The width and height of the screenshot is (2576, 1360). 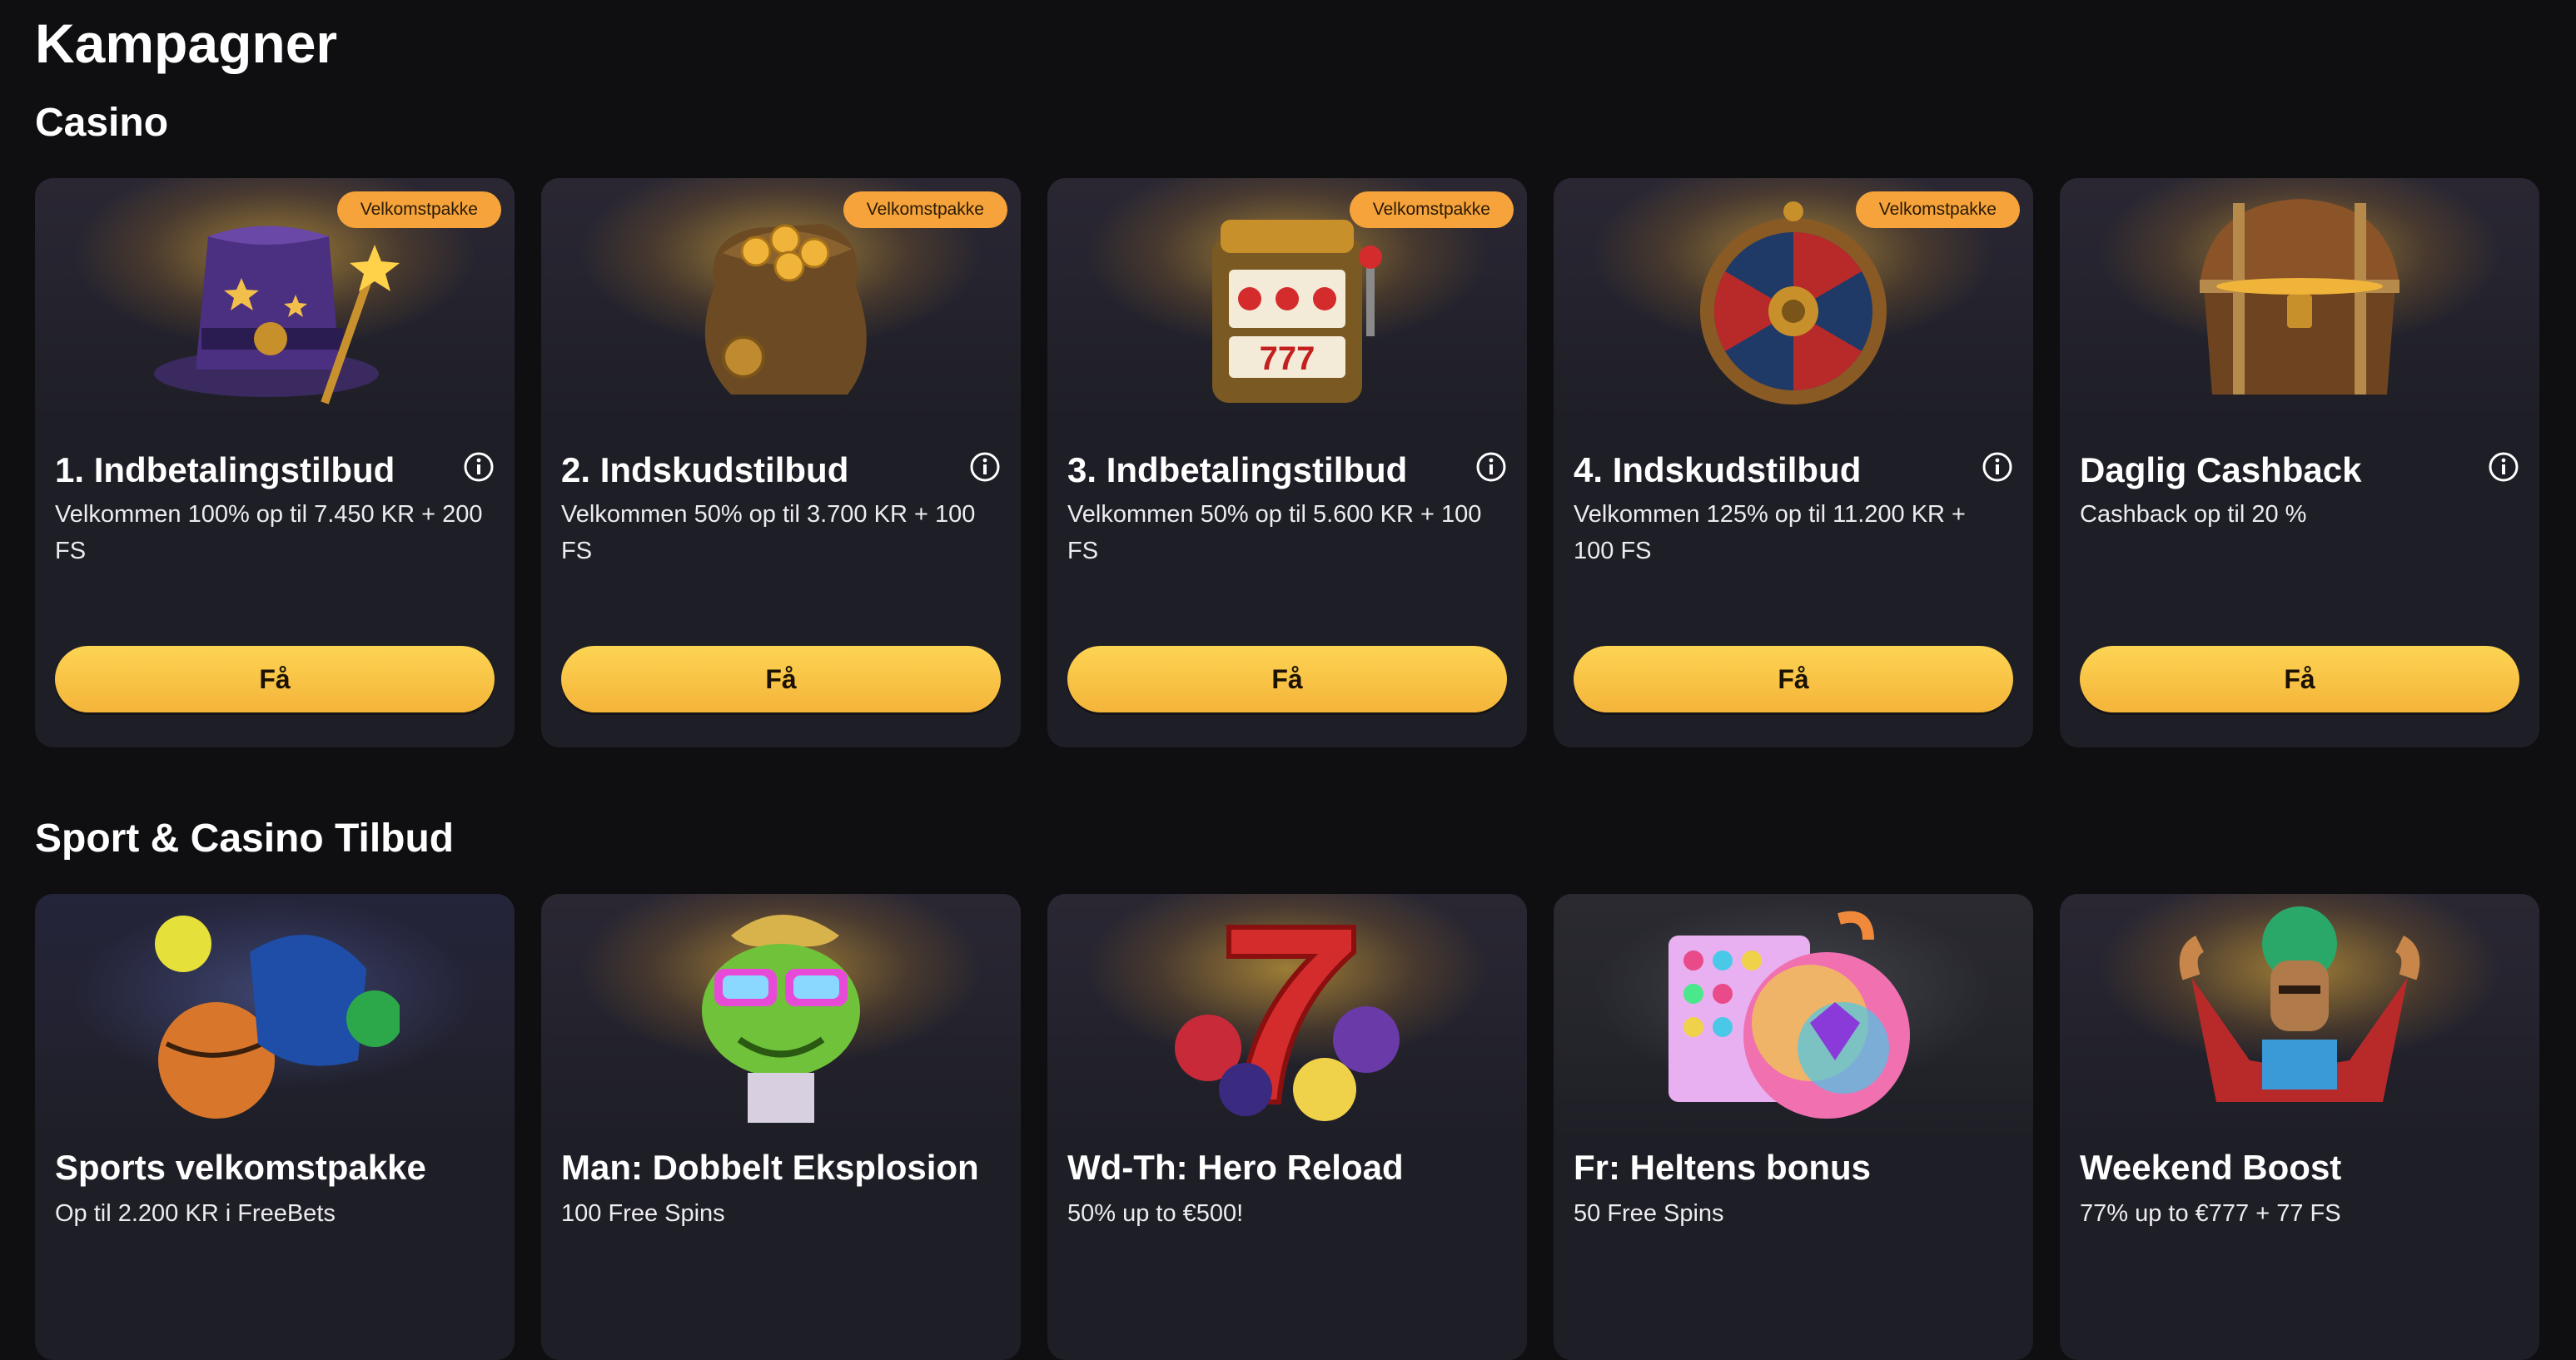 I want to click on promo-description: 100 Free Spins, so click(x=643, y=1213).